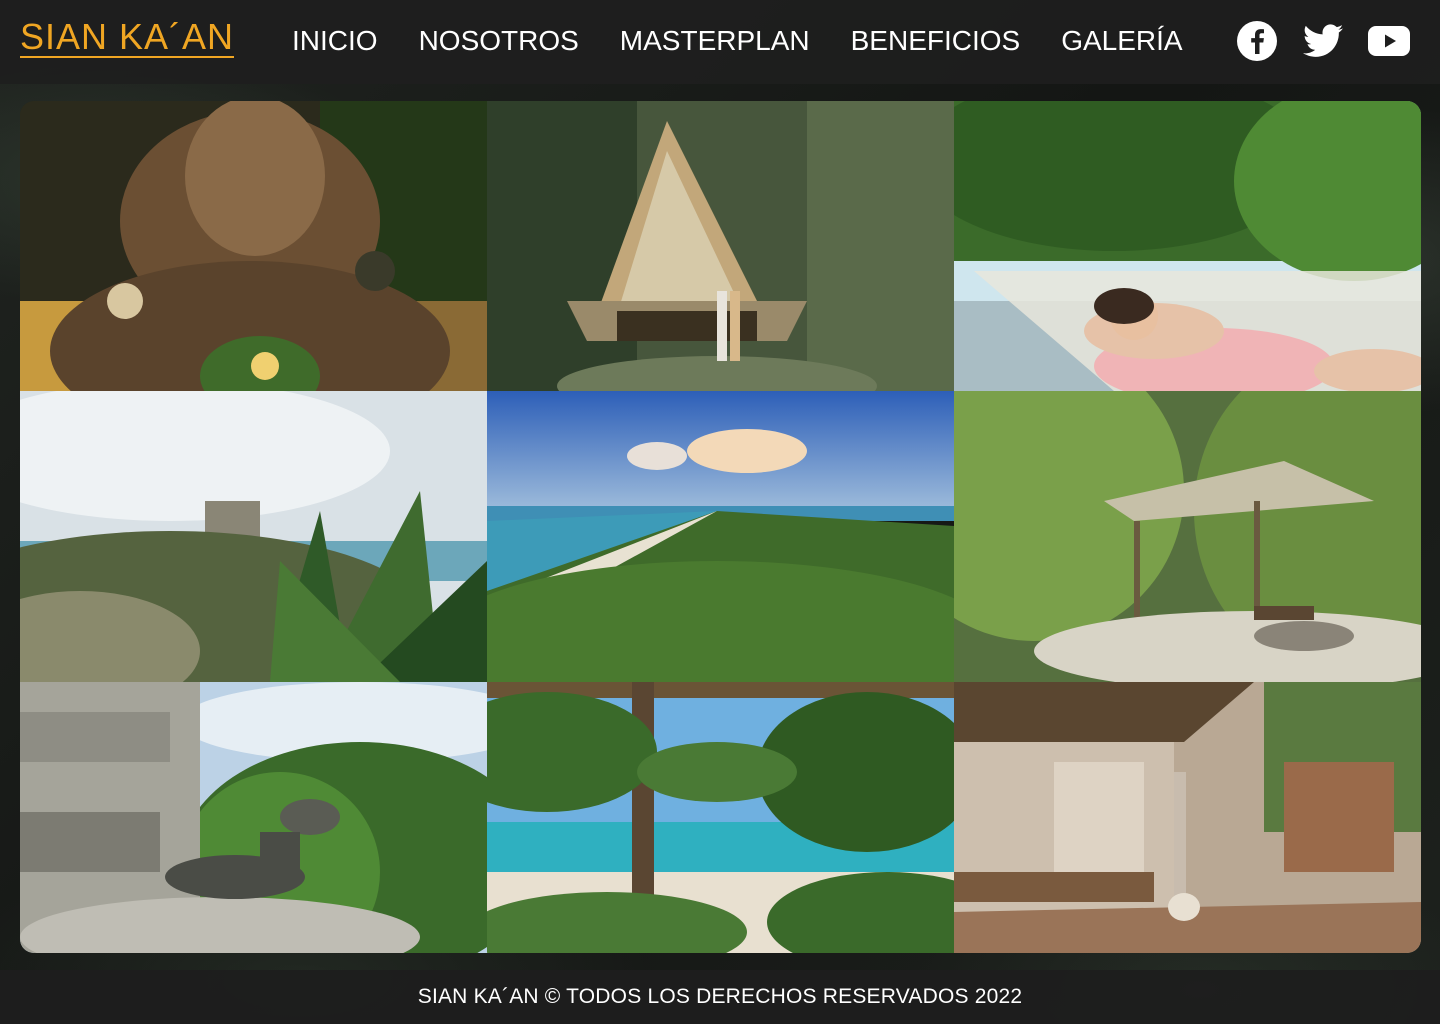  Describe the element at coordinates (715, 41) in the screenshot. I see `nav-item-masterplan: MASTERPLAN` at that location.